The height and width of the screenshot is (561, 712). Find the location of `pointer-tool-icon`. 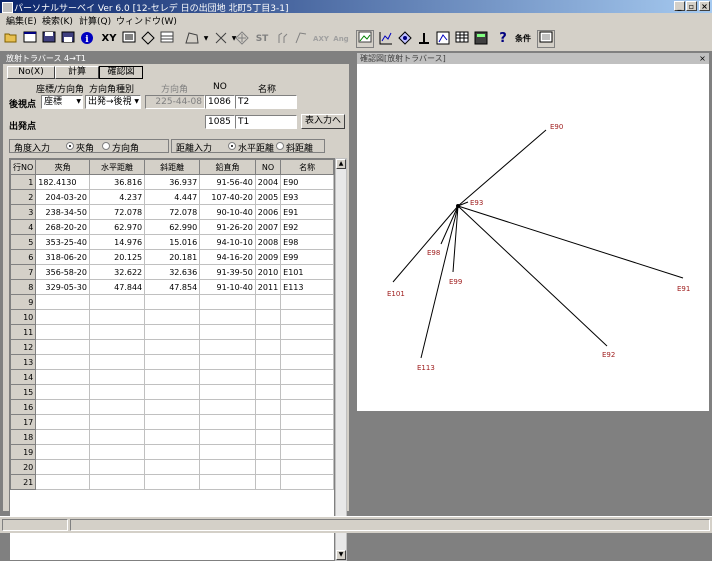

pointer-tool-icon is located at coordinates (283, 39).